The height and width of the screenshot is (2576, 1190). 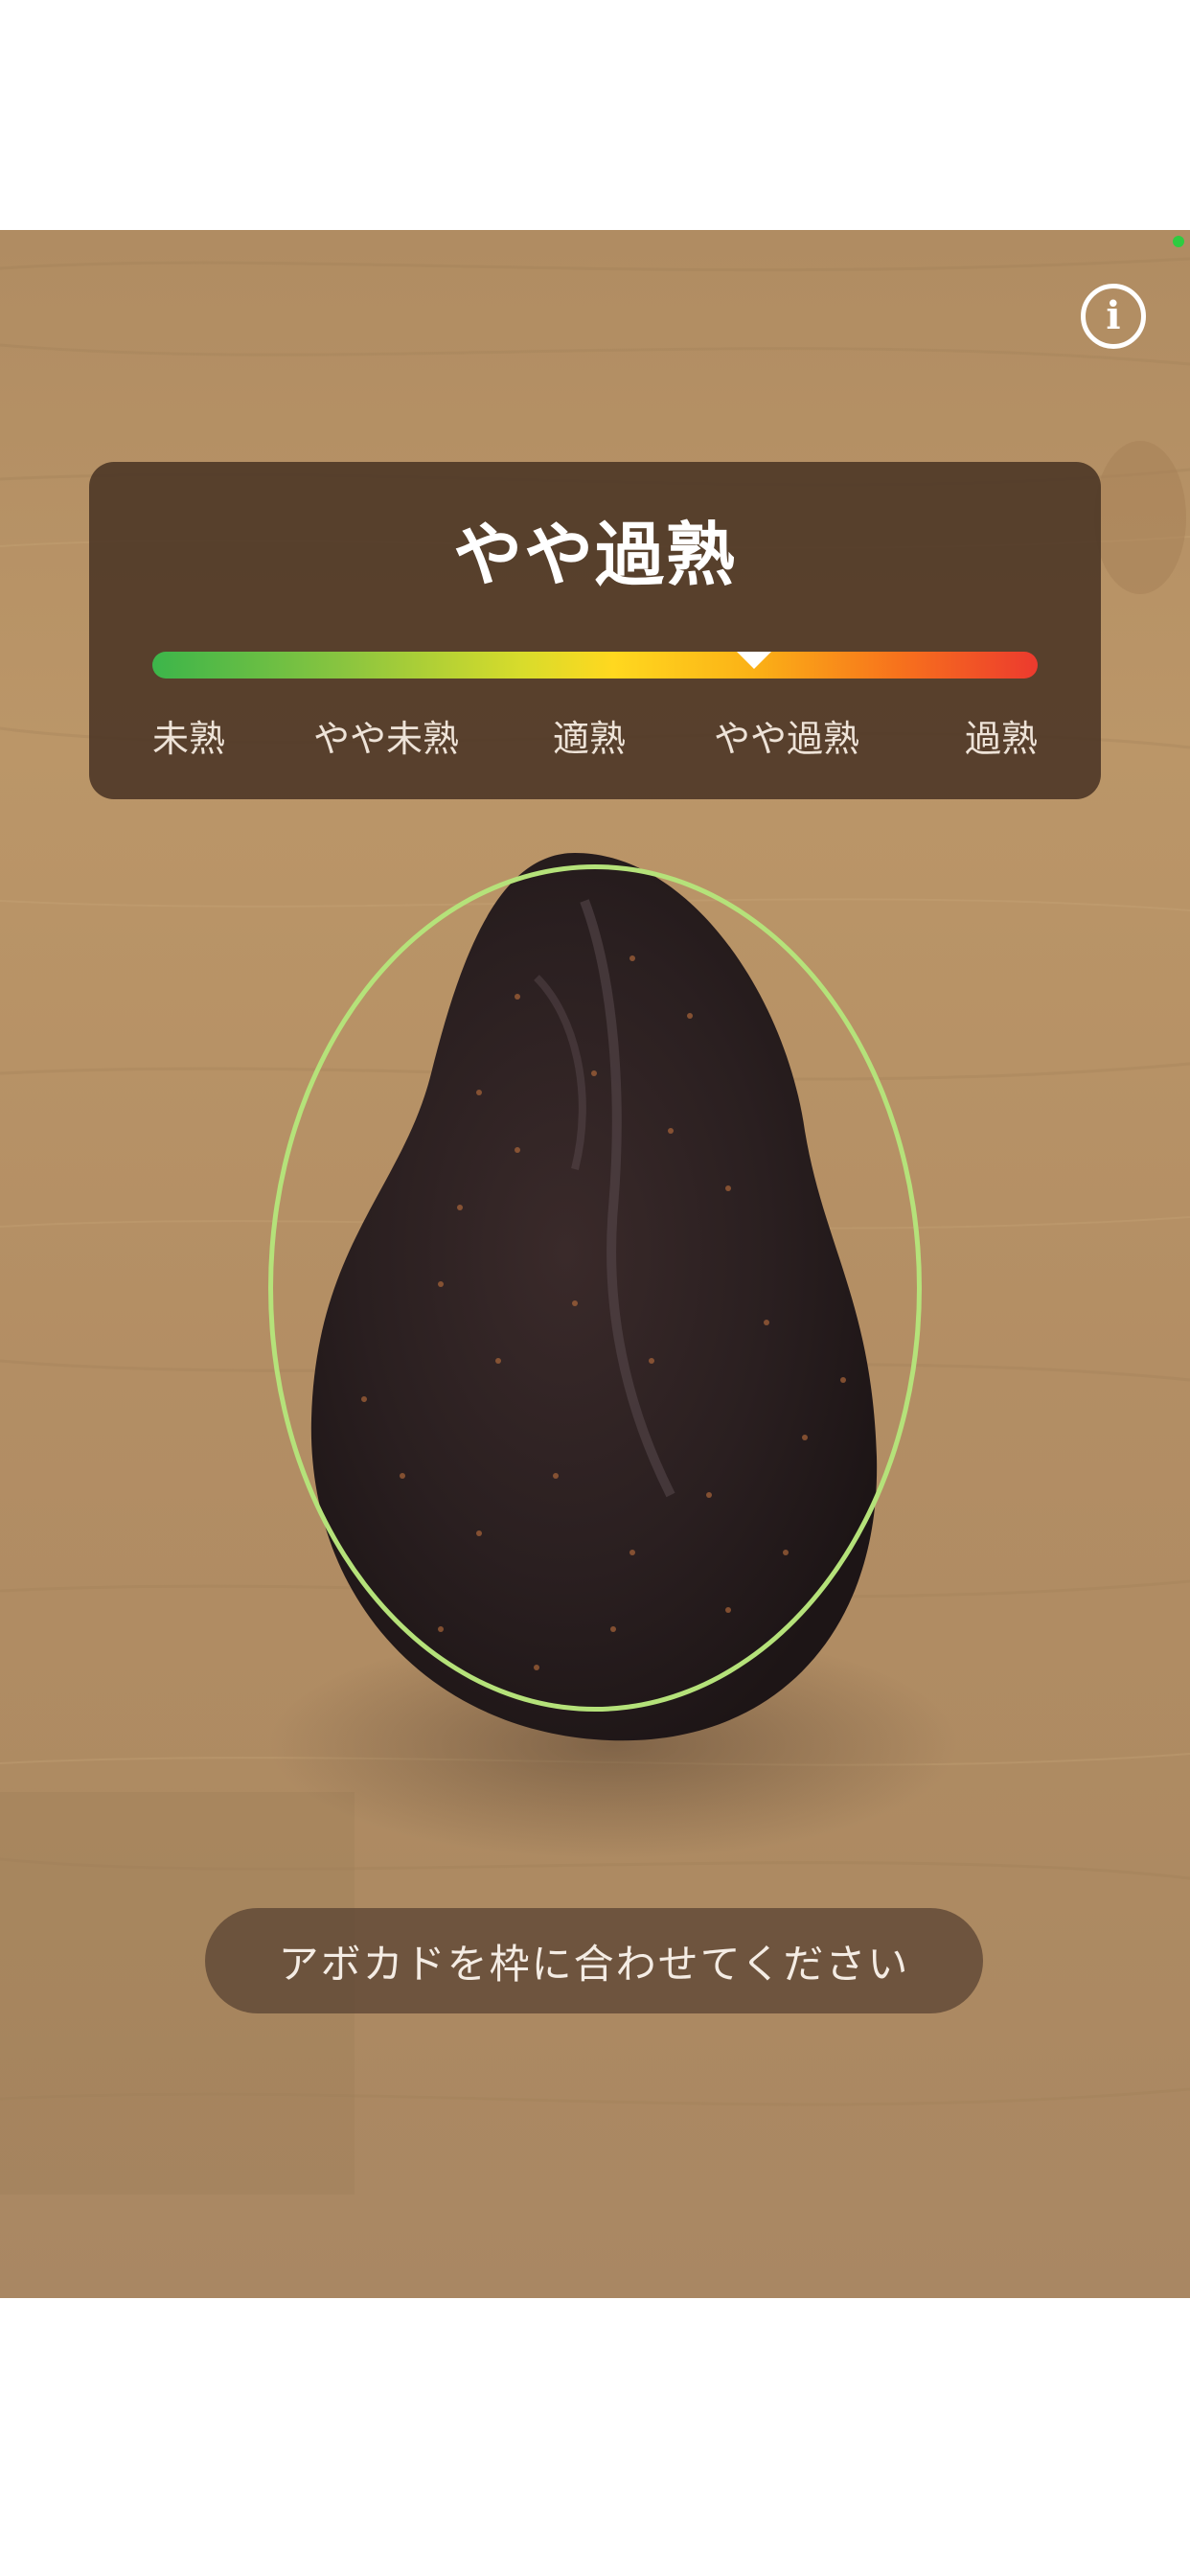 I want to click on hint-text: アボカドを枠に合わせてください, so click(x=594, y=1964).